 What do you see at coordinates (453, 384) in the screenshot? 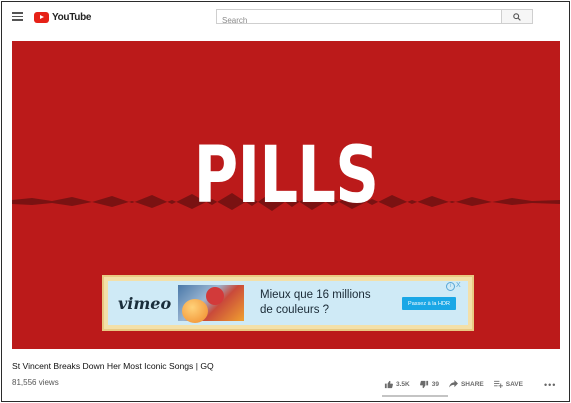
I see `share-icon` at bounding box center [453, 384].